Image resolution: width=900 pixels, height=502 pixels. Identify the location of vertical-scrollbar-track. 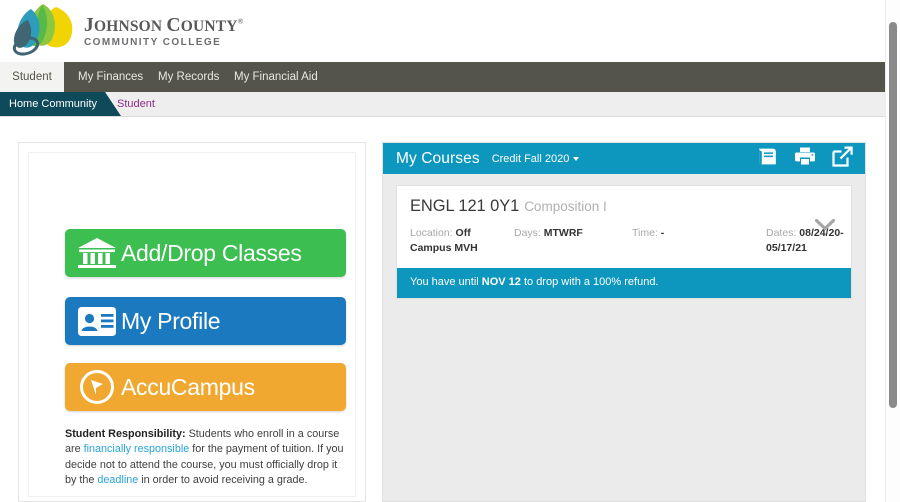
(893, 251).